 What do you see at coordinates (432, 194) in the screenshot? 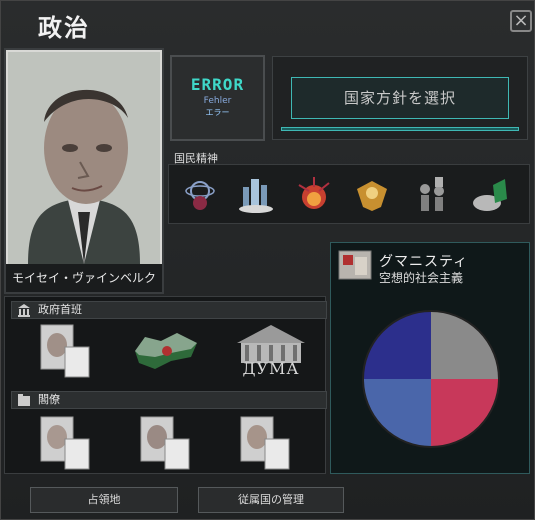
I see `fist-crowd-icon` at bounding box center [432, 194].